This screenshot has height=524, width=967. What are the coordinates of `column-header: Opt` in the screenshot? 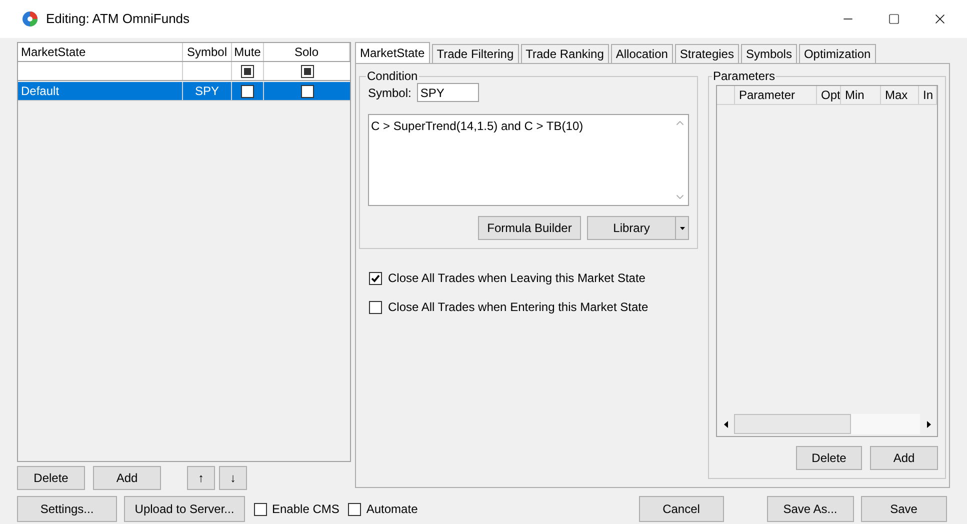 It's located at (829, 95).